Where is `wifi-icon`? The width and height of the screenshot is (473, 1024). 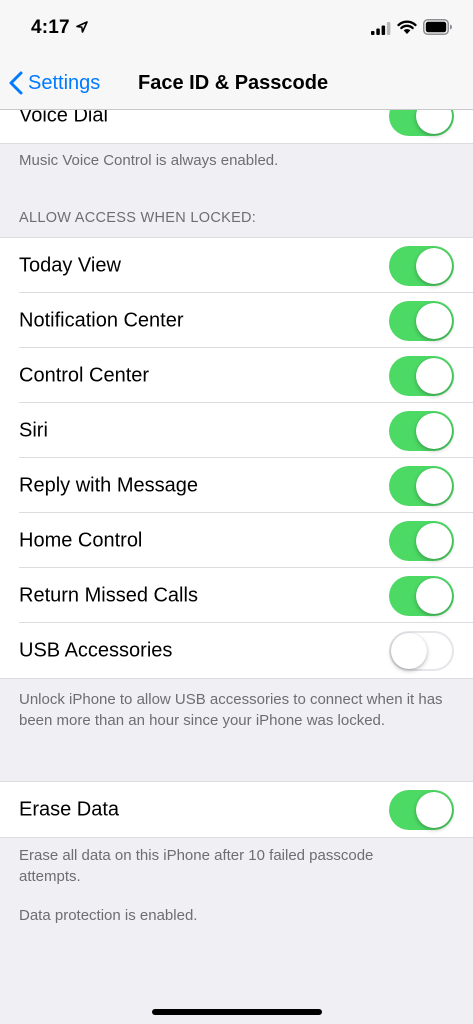 wifi-icon is located at coordinates (407, 27).